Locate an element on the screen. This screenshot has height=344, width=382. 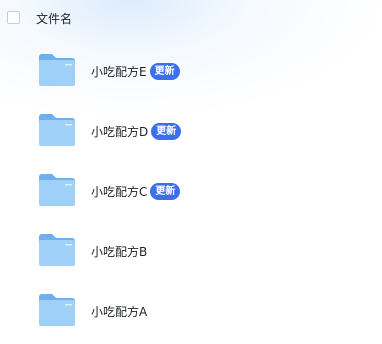
file-name: 小吃配方B is located at coordinates (119, 252).